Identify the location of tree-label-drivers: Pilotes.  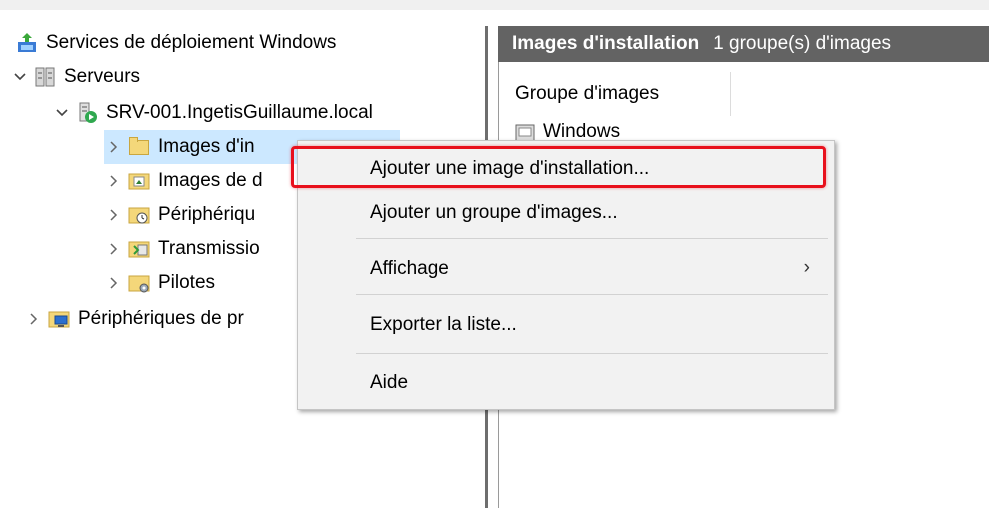
(187, 282).